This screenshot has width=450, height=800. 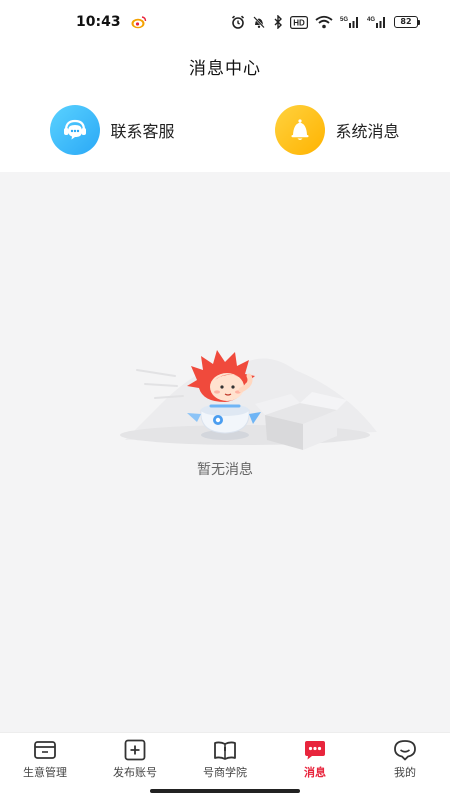 I want to click on system-message-button: 系统消息, so click(x=337, y=130).